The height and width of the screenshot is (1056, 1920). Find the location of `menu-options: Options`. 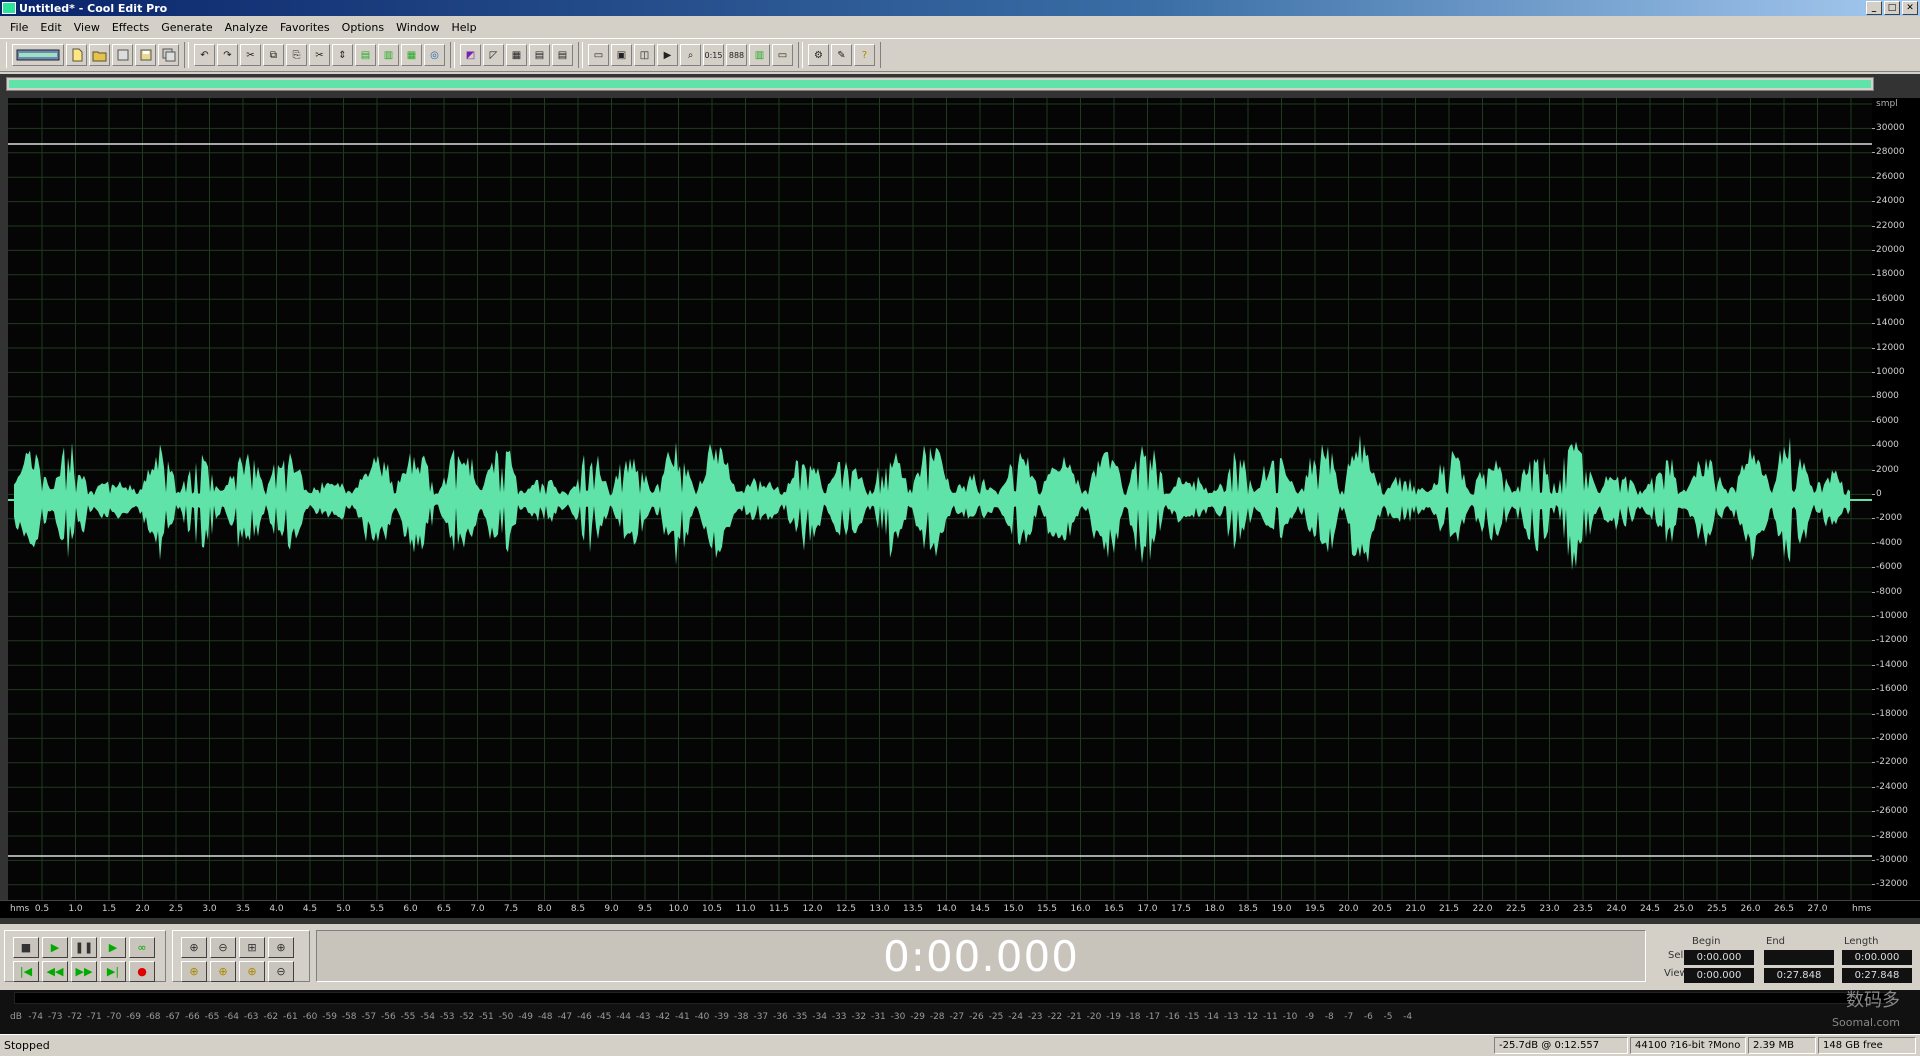

menu-options: Options is located at coordinates (363, 27).